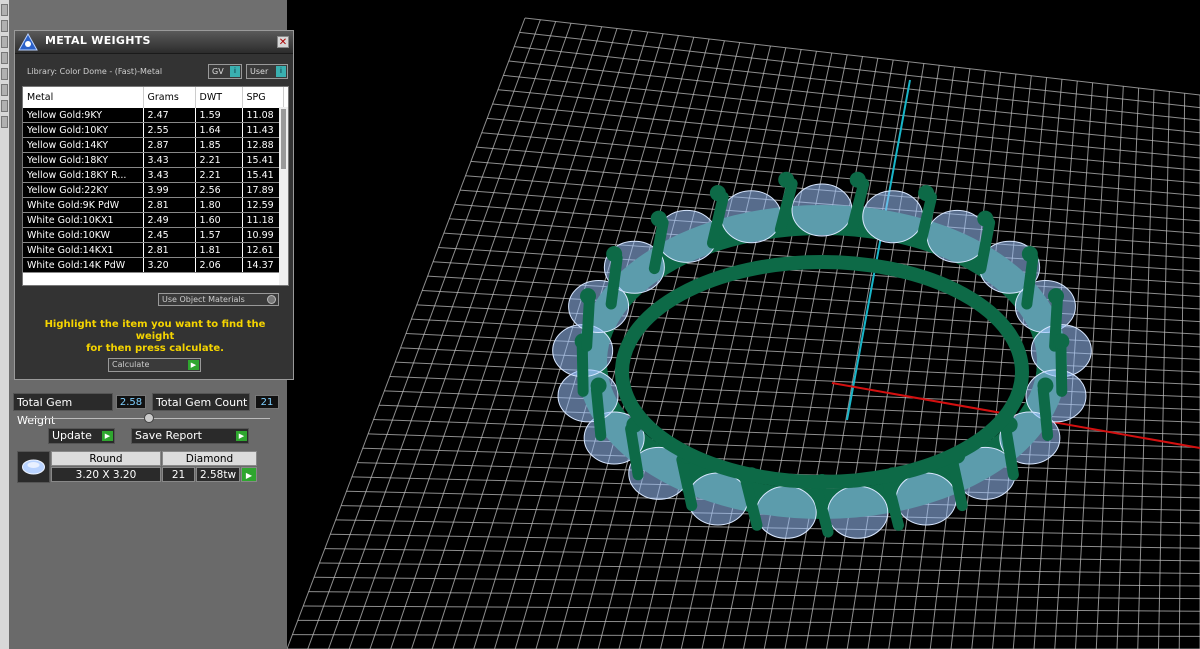 This screenshot has height=649, width=1200. Describe the element at coordinates (168, 435) in the screenshot. I see `save-report-label: Save Report` at that location.